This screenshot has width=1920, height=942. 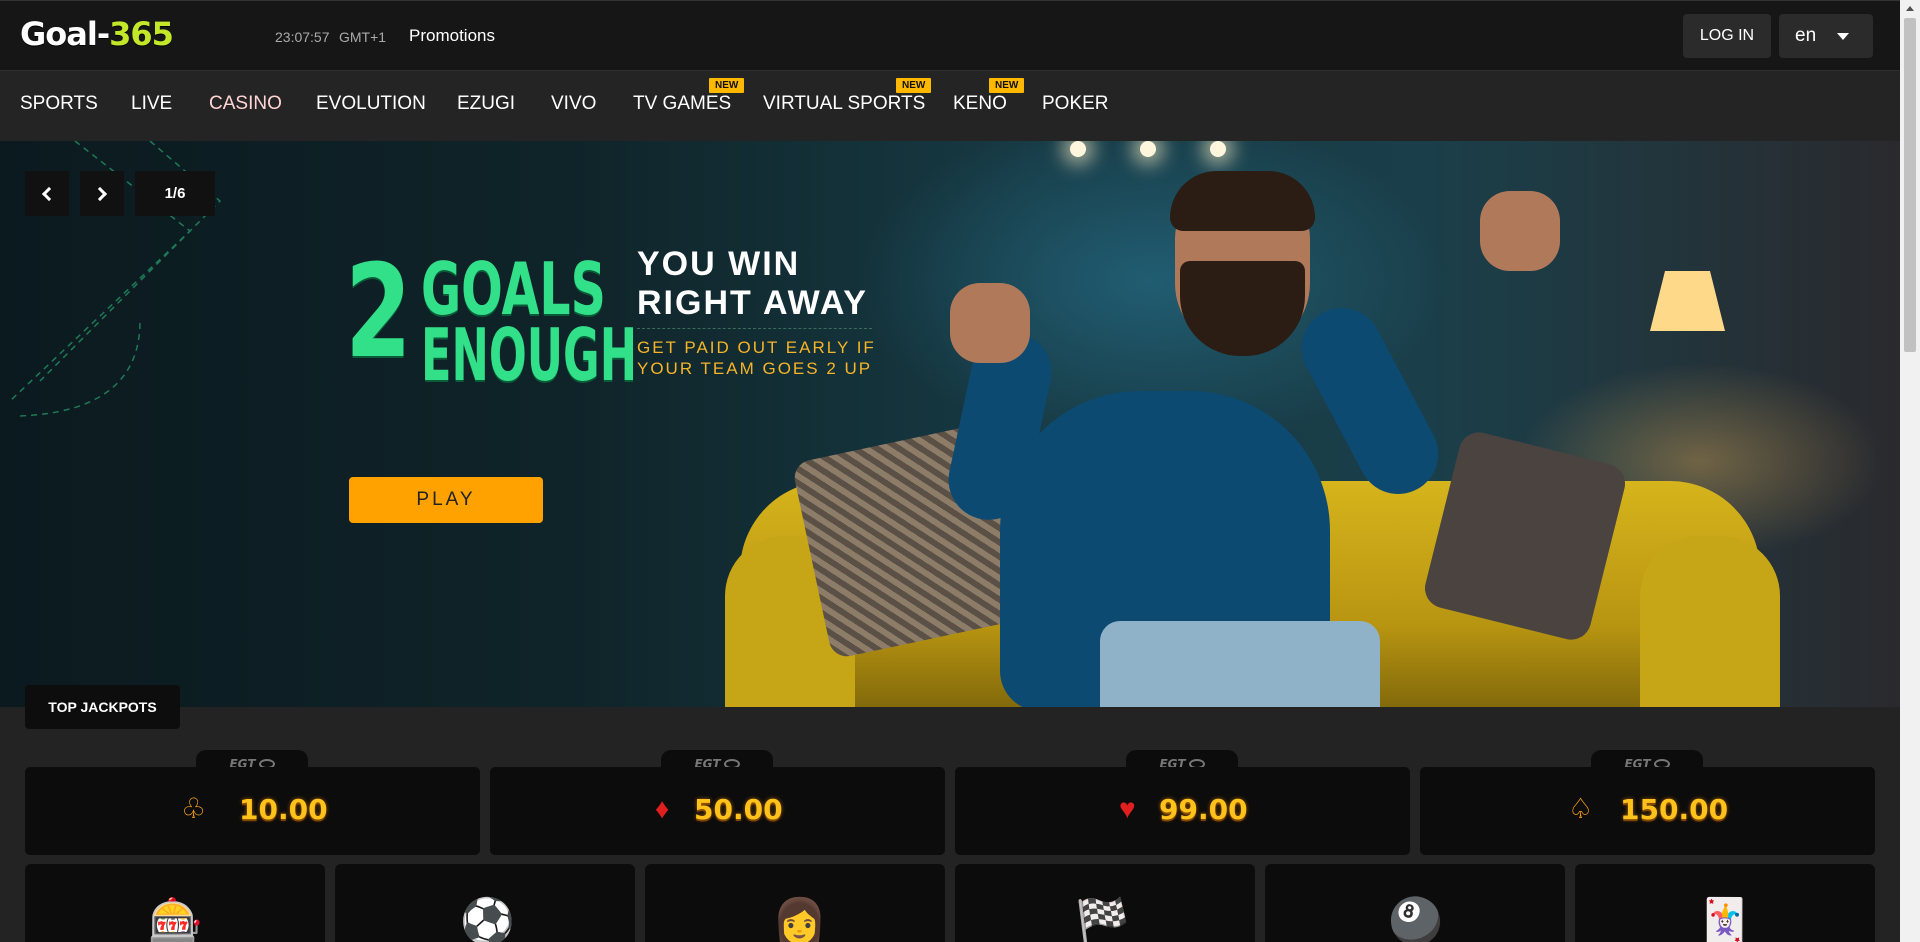 I want to click on slider-next-button, so click(x=102, y=193).